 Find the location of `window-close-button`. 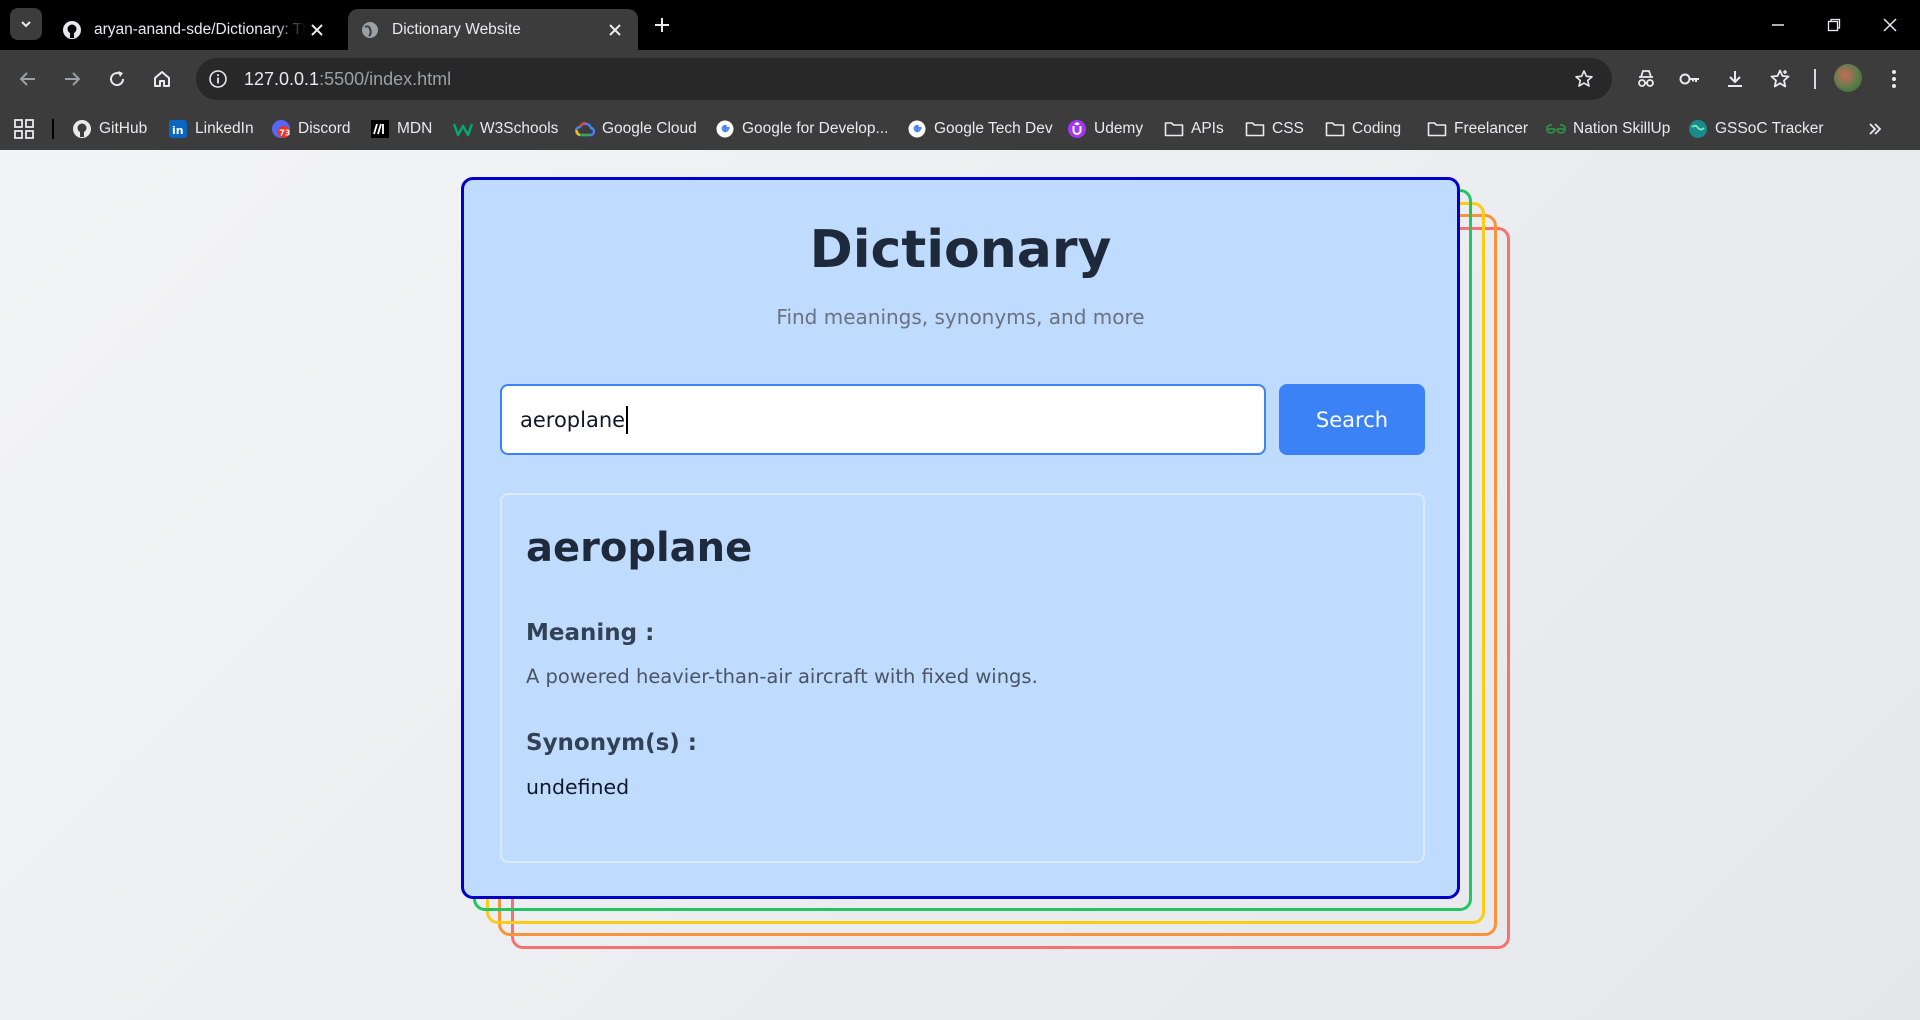

window-close-button is located at coordinates (1890, 25).